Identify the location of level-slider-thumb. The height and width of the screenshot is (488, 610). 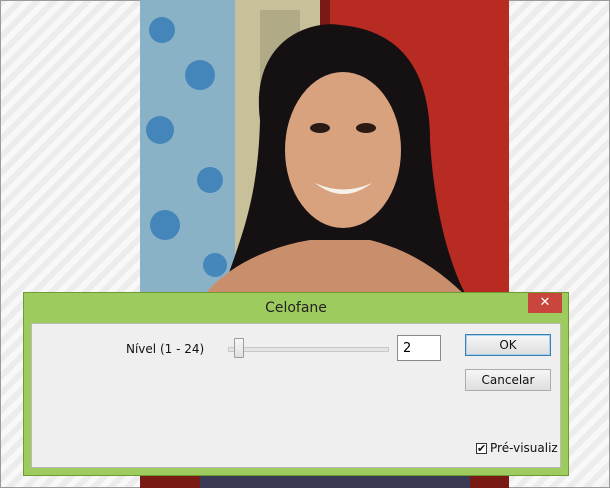
(238, 348).